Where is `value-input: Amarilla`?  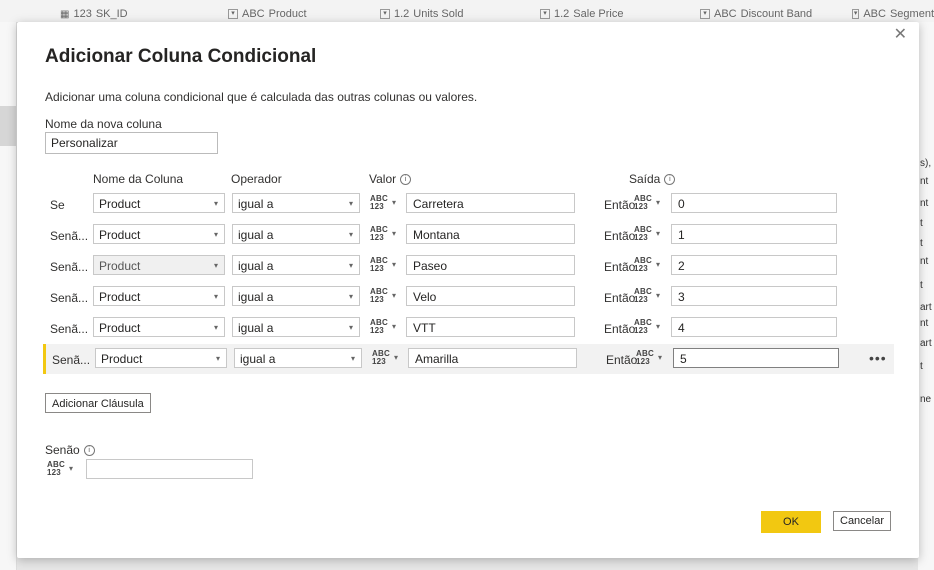 value-input: Amarilla is located at coordinates (492, 358).